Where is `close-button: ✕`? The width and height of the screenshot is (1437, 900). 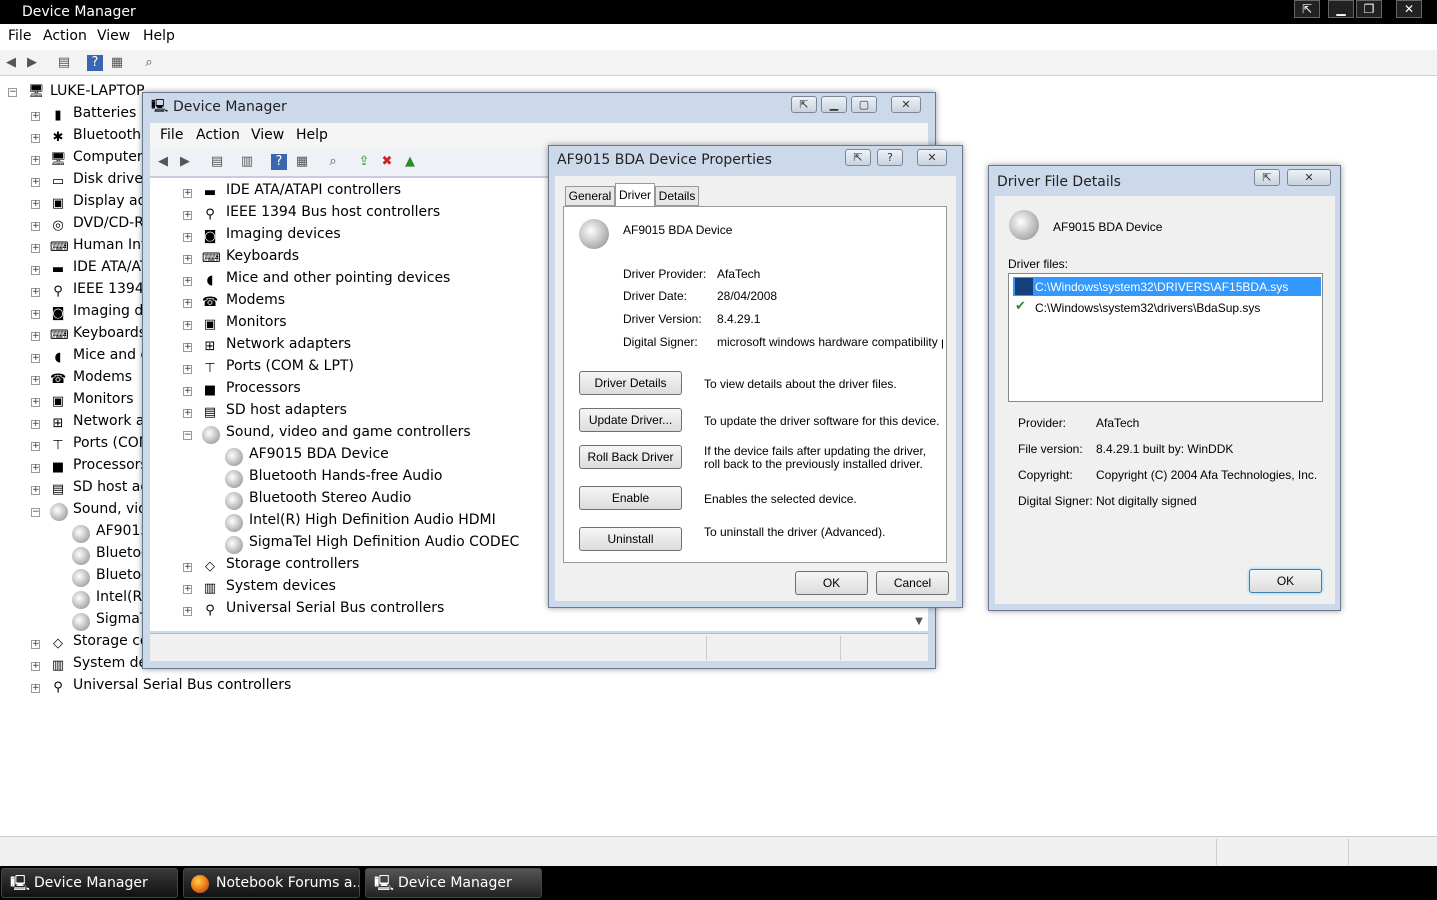
close-button: ✕ is located at coordinates (1409, 9).